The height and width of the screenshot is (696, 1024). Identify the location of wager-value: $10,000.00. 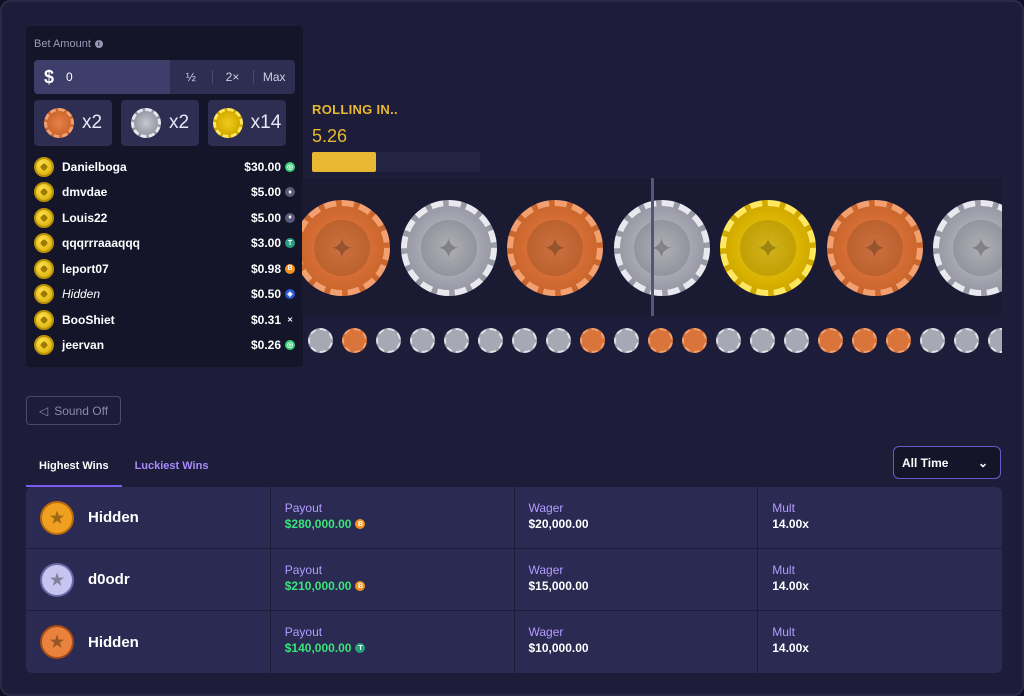
(558, 648).